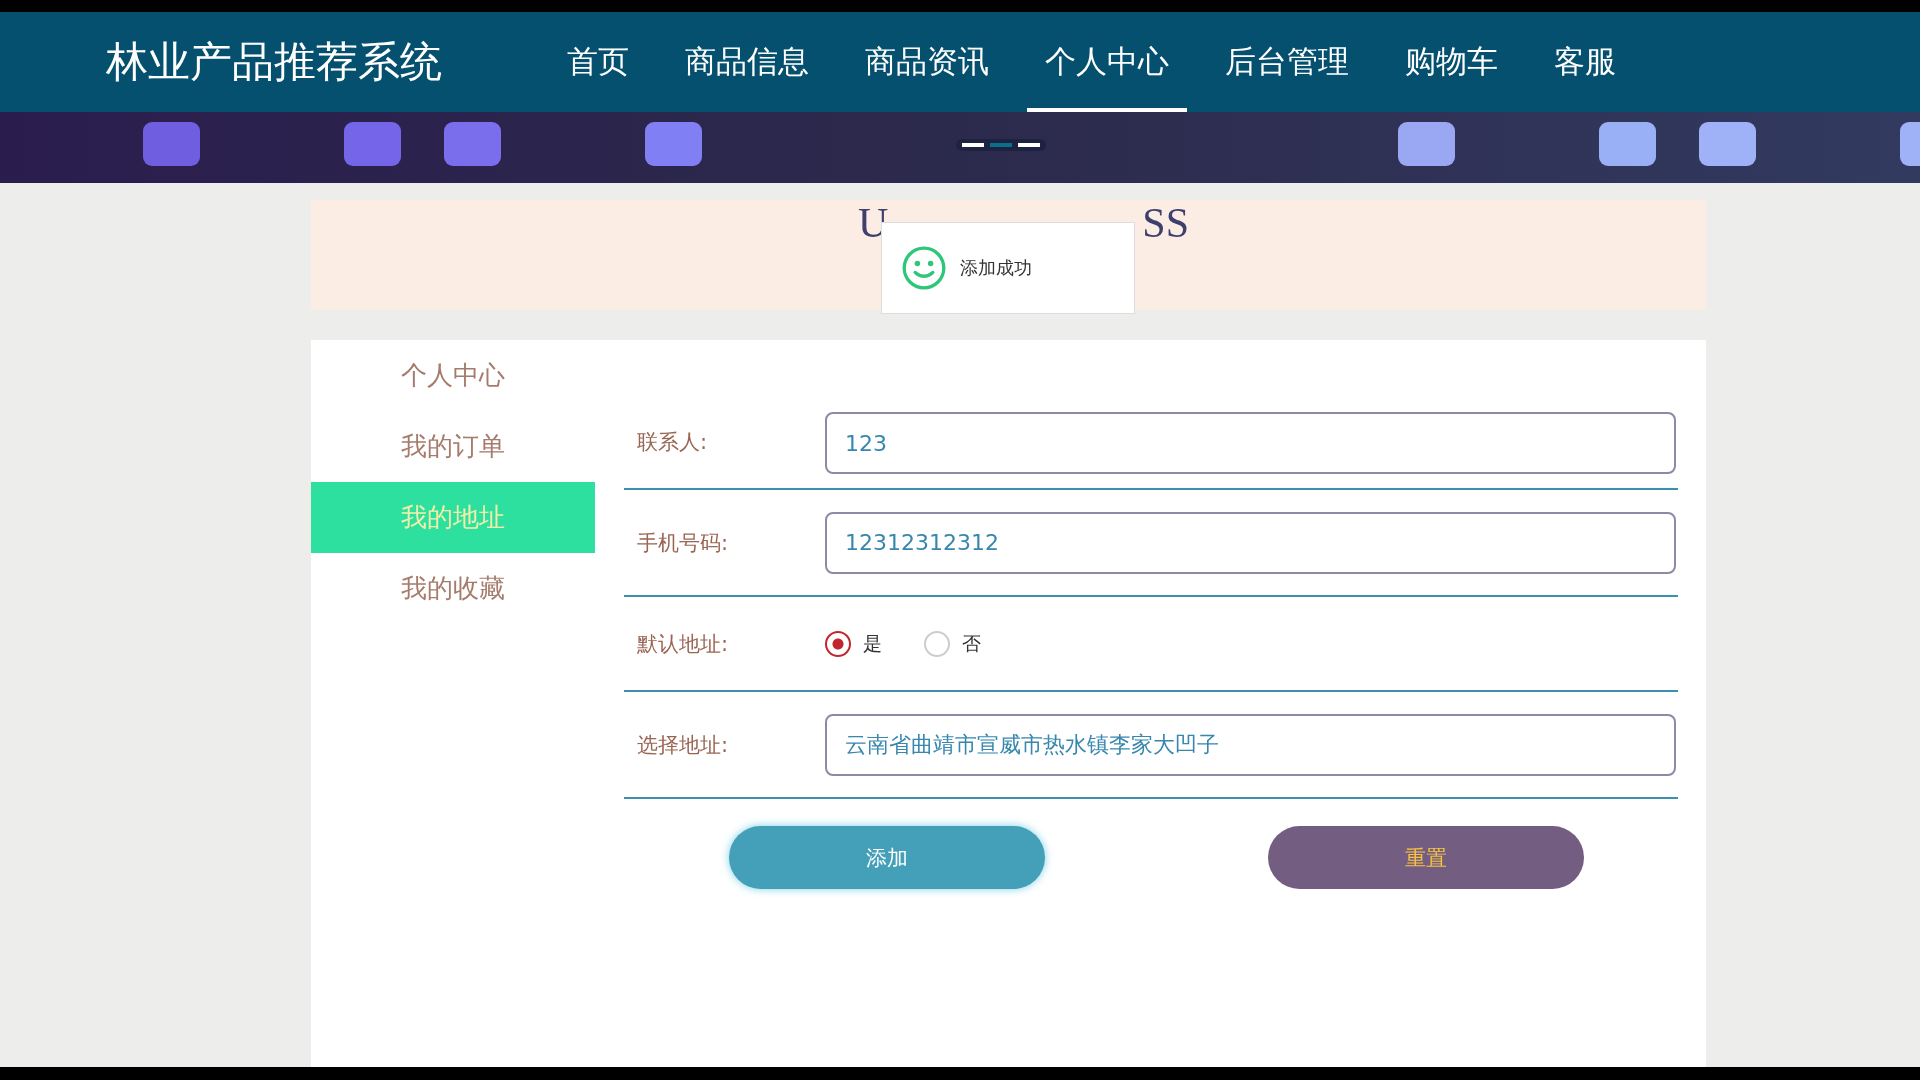 The image size is (1920, 1080). Describe the element at coordinates (672, 442) in the screenshot. I see `field-label: 联系人:` at that location.